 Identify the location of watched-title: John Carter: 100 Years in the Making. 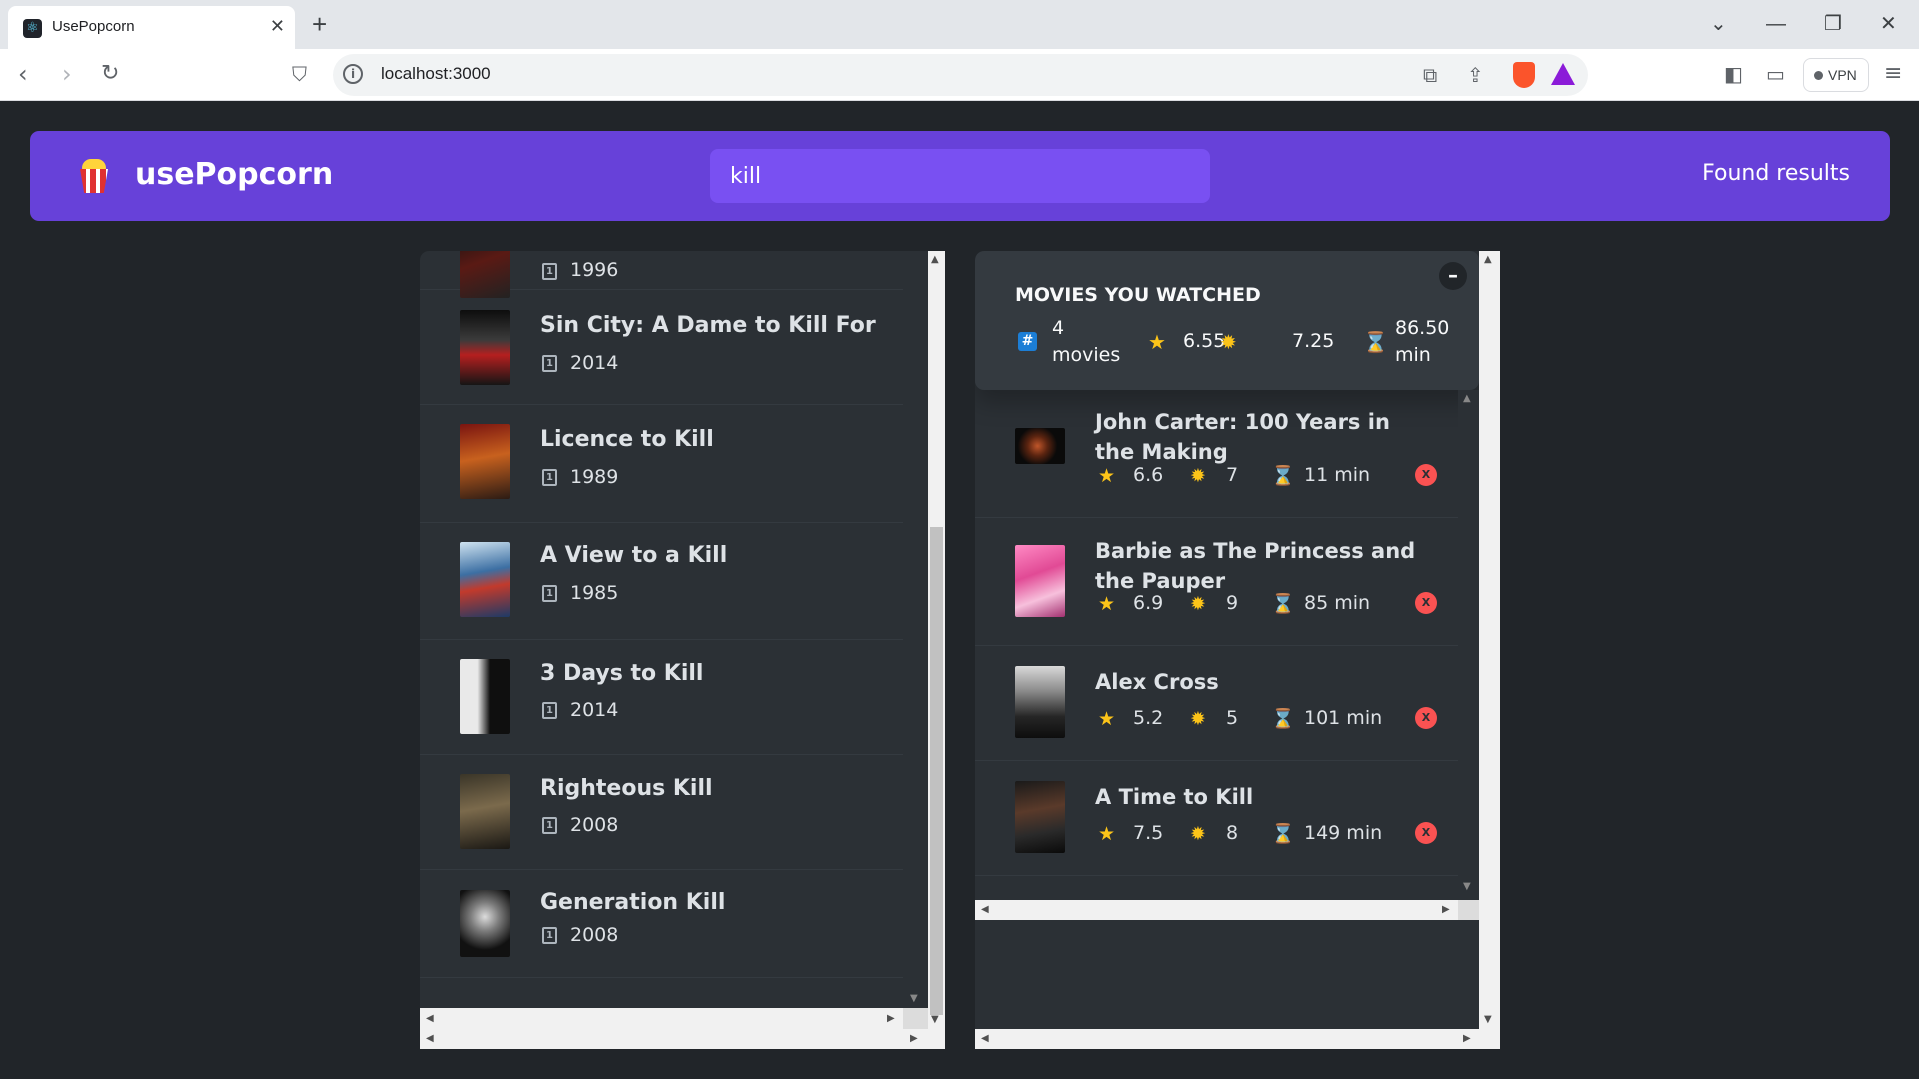
(1242, 437).